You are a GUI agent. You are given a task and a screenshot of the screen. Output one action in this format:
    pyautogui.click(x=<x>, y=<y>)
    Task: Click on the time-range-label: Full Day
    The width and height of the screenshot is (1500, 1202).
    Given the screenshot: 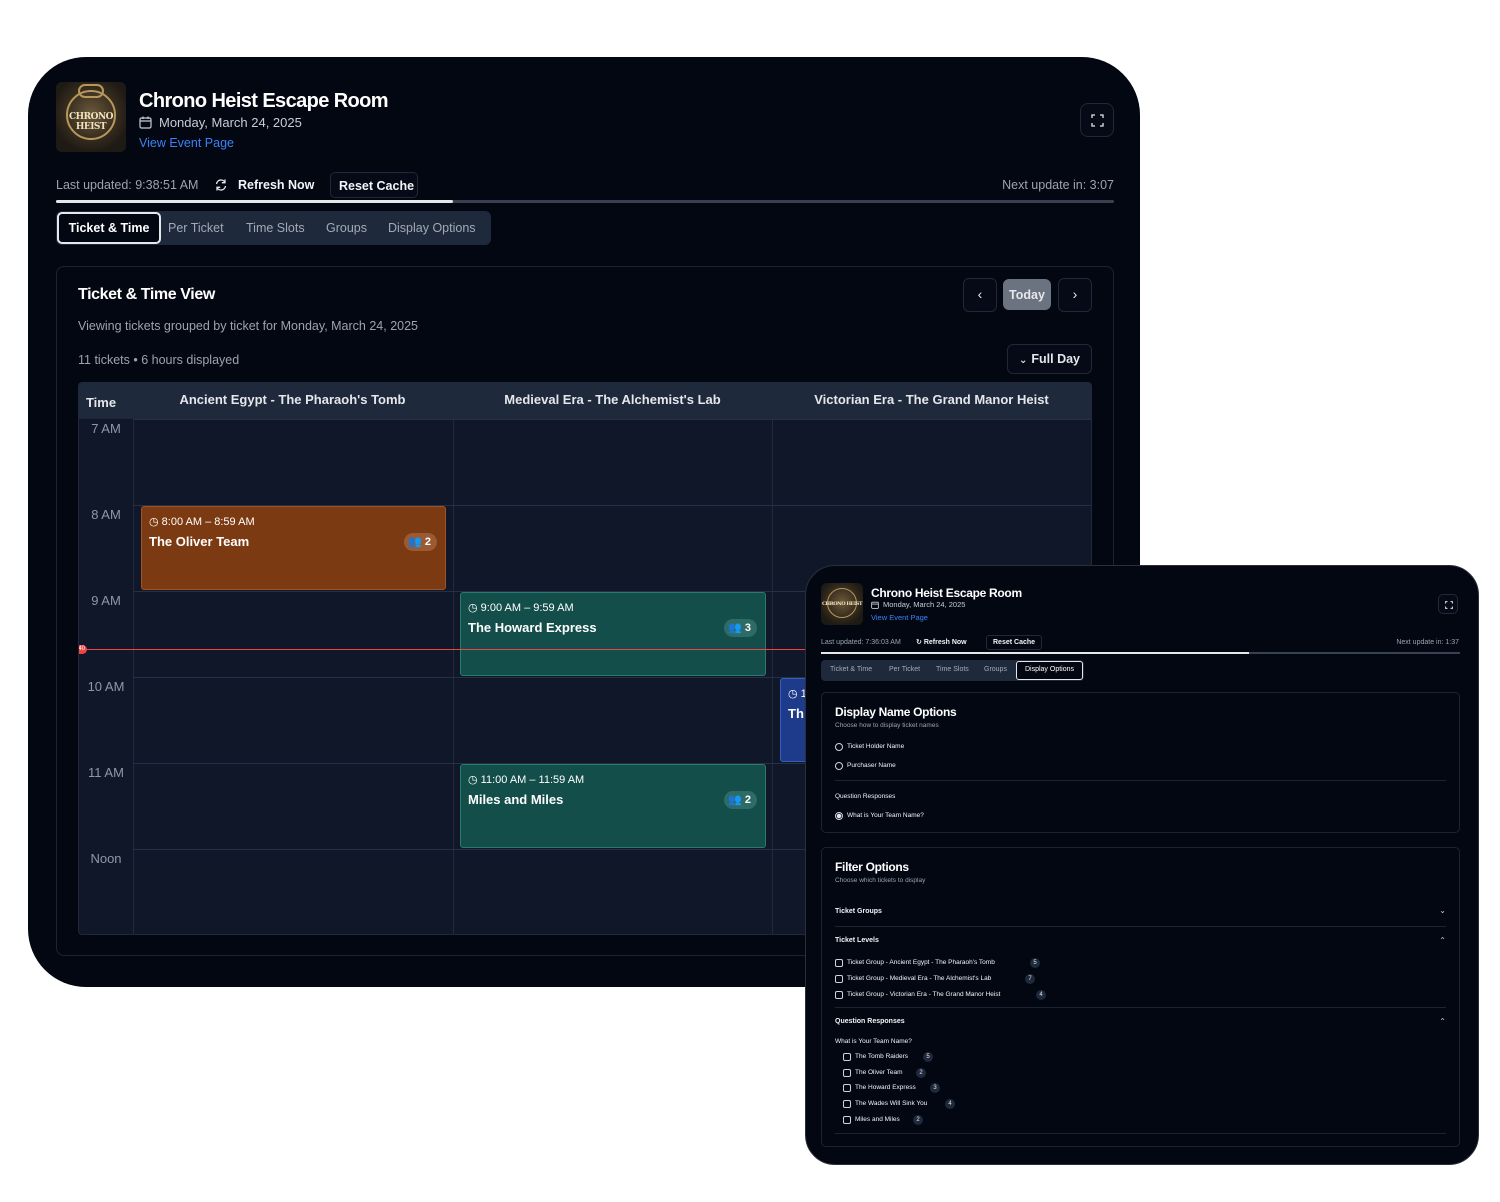 What is the action you would take?
    pyautogui.click(x=1055, y=359)
    